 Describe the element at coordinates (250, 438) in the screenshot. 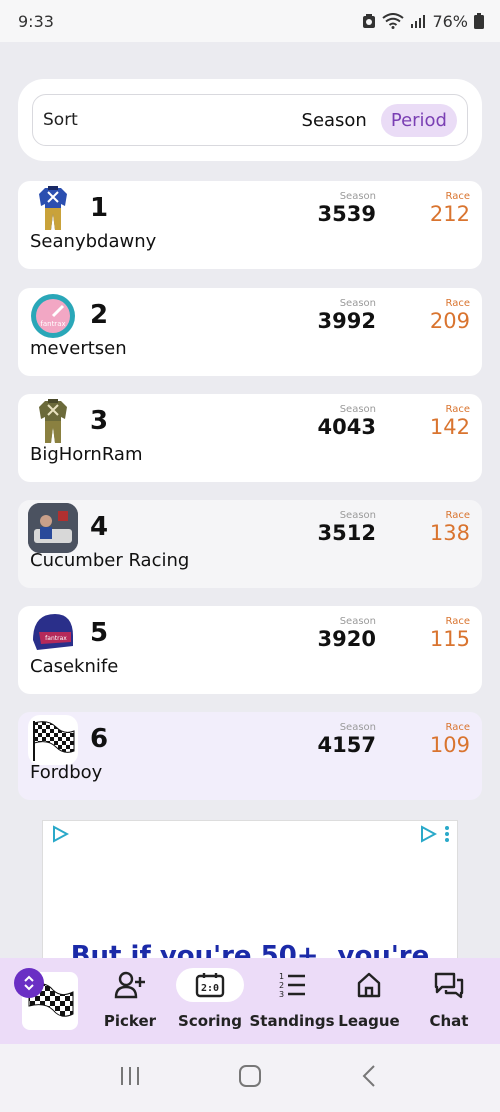

I see `standing-card: 3 BigHornRam Season 4043 Race 142` at that location.